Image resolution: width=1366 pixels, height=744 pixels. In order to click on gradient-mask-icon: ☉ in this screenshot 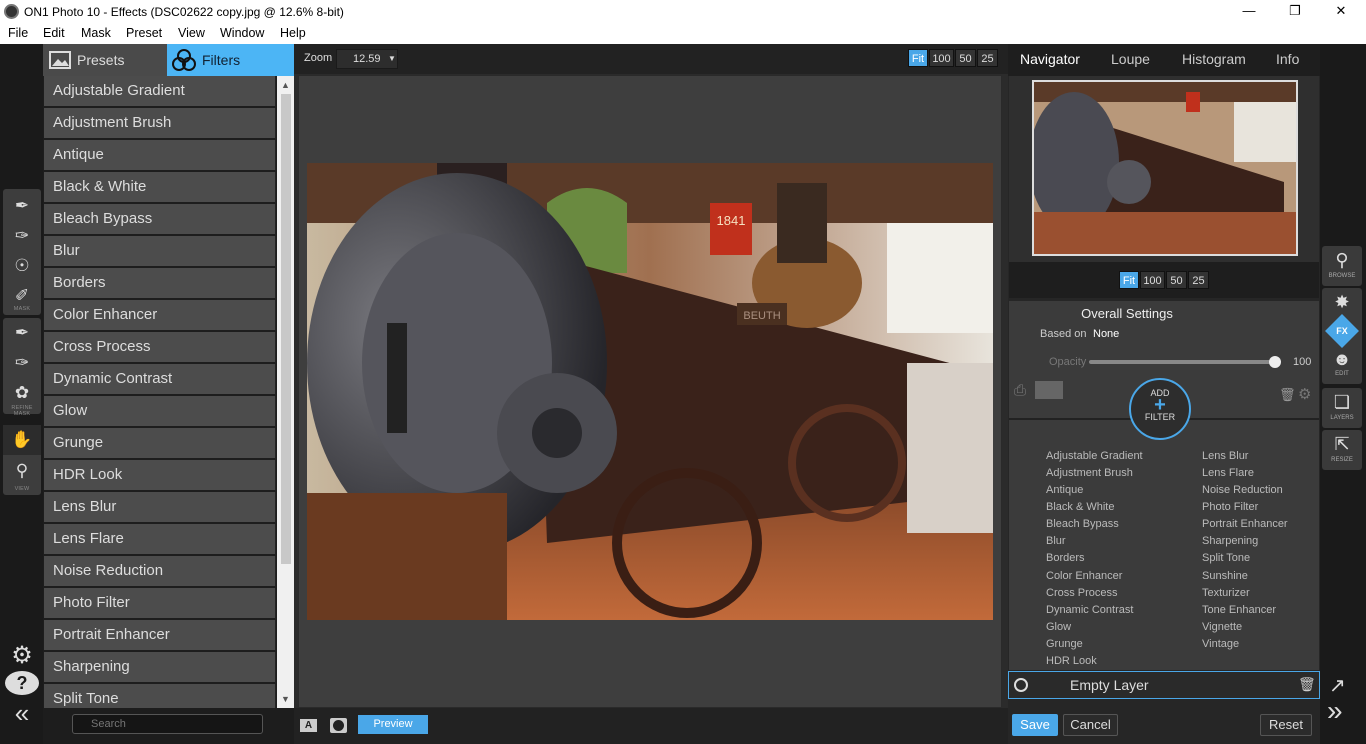, I will do `click(22, 266)`.